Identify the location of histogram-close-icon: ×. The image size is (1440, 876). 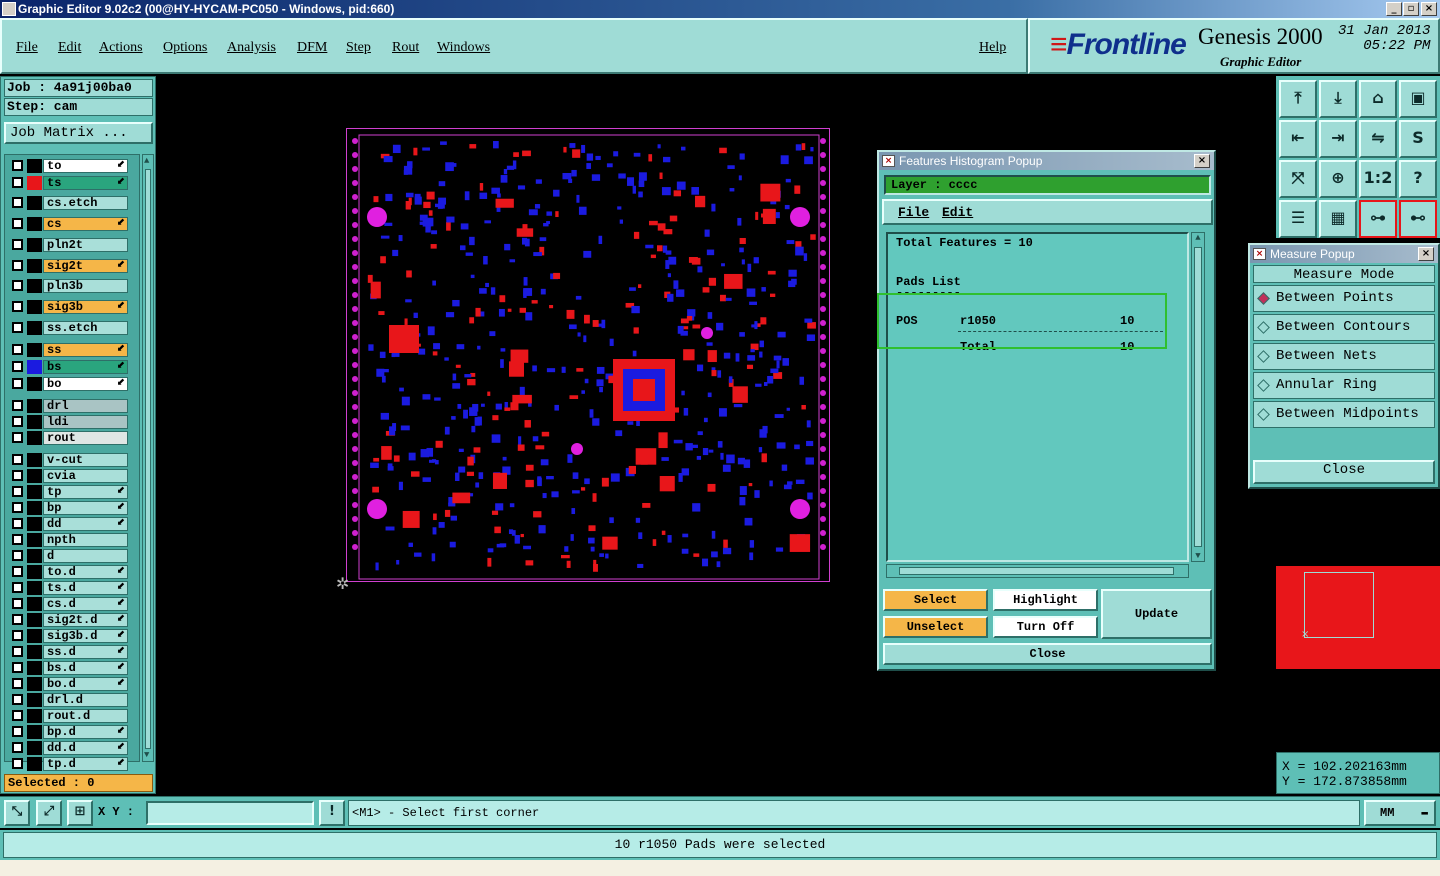
(1202, 161).